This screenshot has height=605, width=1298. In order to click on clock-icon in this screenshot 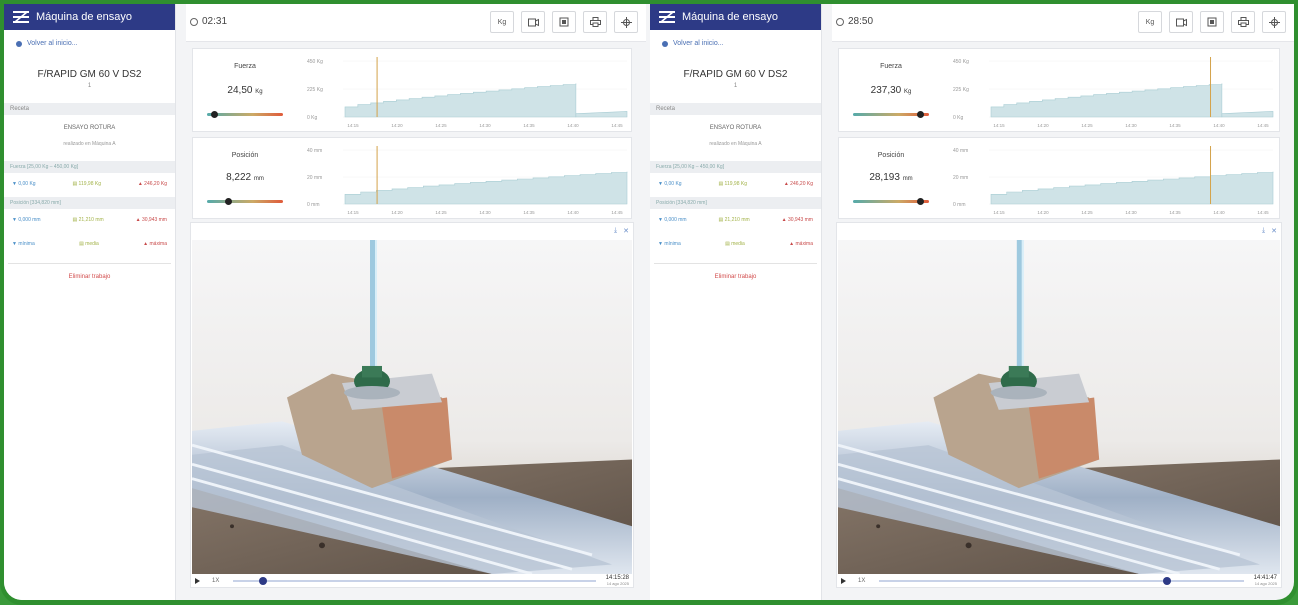, I will do `click(194, 21)`.